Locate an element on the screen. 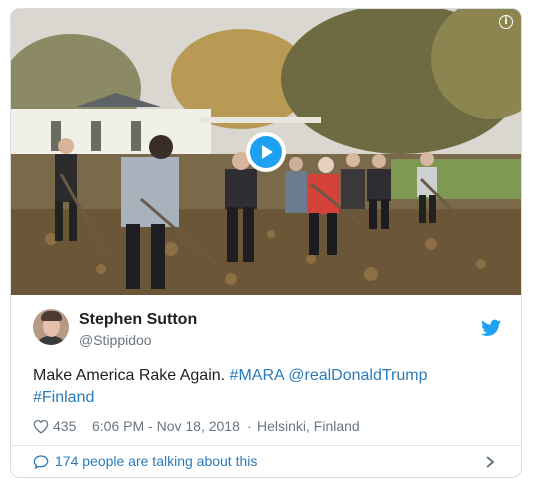 This screenshot has height=491, width=550. info-icon: i is located at coordinates (506, 22).